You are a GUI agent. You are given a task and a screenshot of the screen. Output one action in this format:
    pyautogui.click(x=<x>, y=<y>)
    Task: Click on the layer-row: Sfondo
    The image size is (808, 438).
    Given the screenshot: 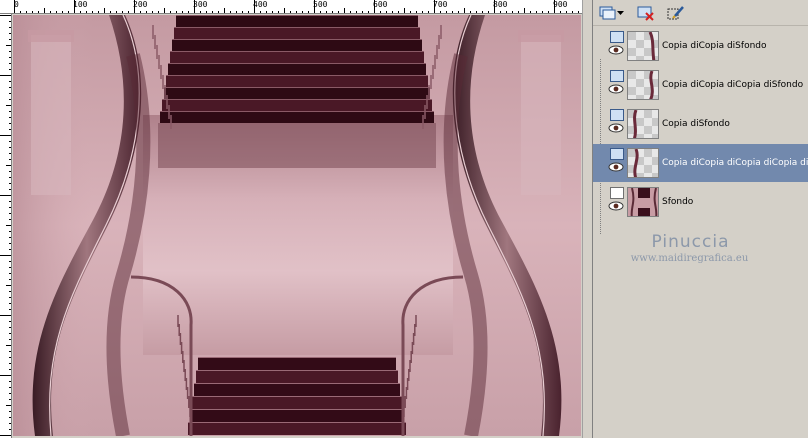 What is the action you would take?
    pyautogui.click(x=700, y=202)
    